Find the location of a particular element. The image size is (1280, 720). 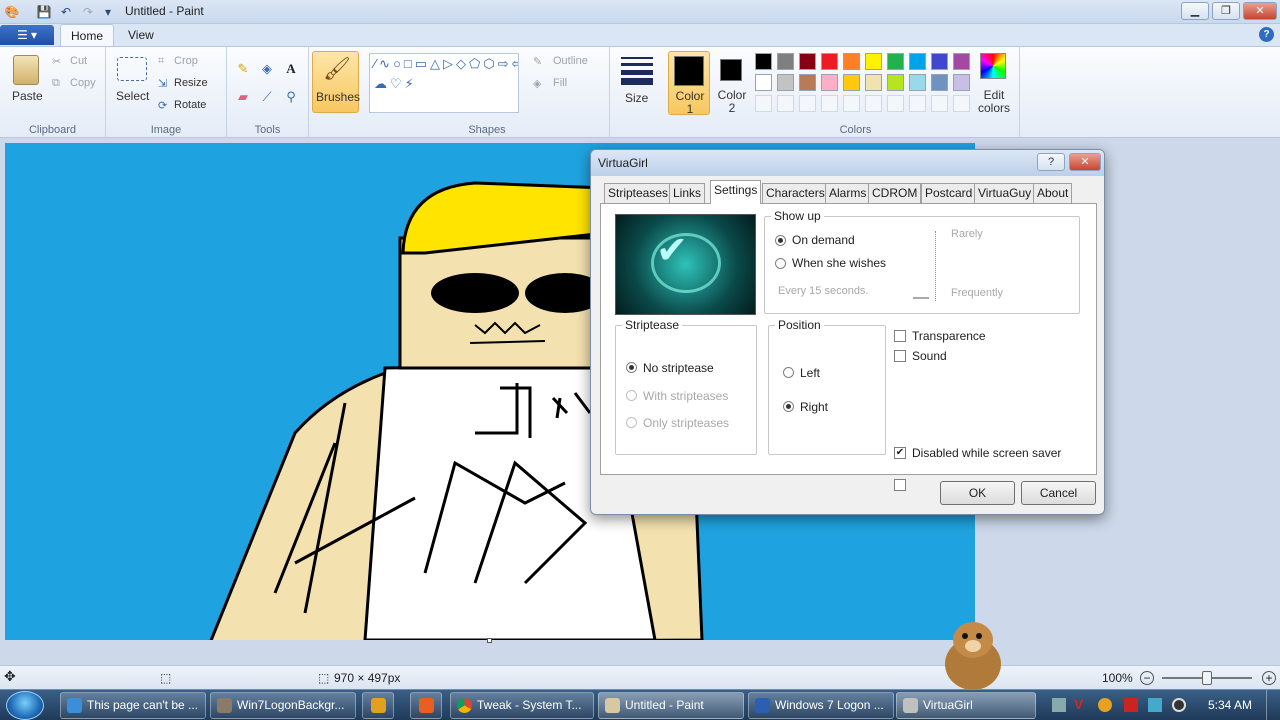

on-demand-label: On demand is located at coordinates (823, 240).